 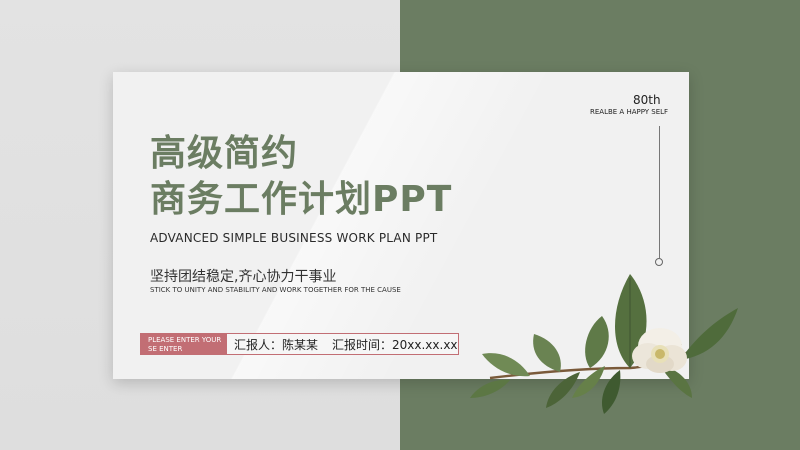 I want to click on reporter-name: 汇报人：陈某某, so click(x=276, y=344).